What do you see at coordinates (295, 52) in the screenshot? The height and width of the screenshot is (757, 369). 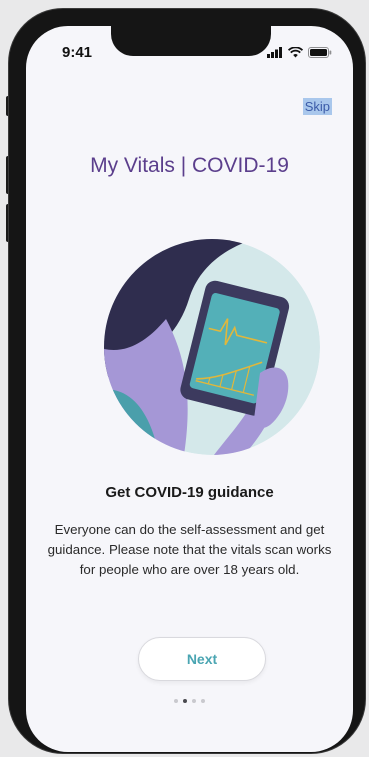 I see `wifi-icon` at bounding box center [295, 52].